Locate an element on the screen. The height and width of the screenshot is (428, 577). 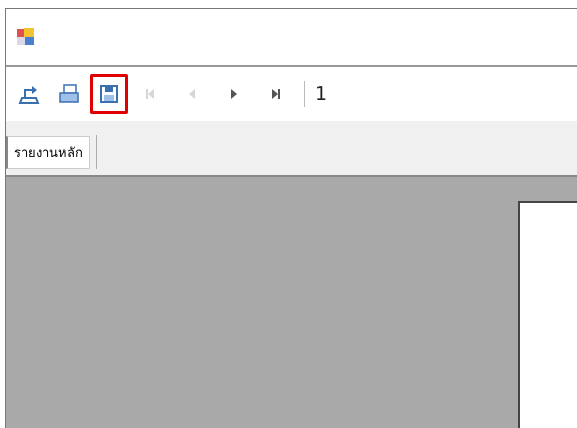
previous-page-icon is located at coordinates (192, 94).